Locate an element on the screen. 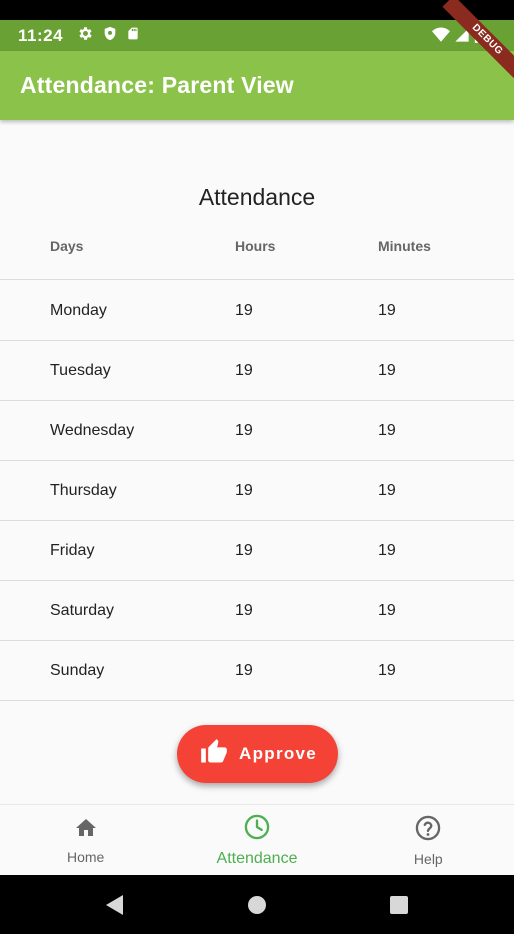 This screenshot has width=514, height=934. nav-label-help: Help is located at coordinates (428, 858).